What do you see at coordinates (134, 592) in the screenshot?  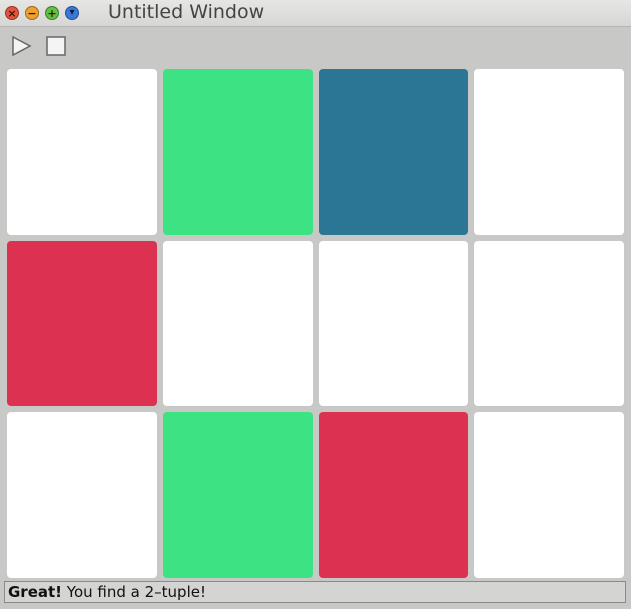 I see `status-message: You find a 2–tuple!` at bounding box center [134, 592].